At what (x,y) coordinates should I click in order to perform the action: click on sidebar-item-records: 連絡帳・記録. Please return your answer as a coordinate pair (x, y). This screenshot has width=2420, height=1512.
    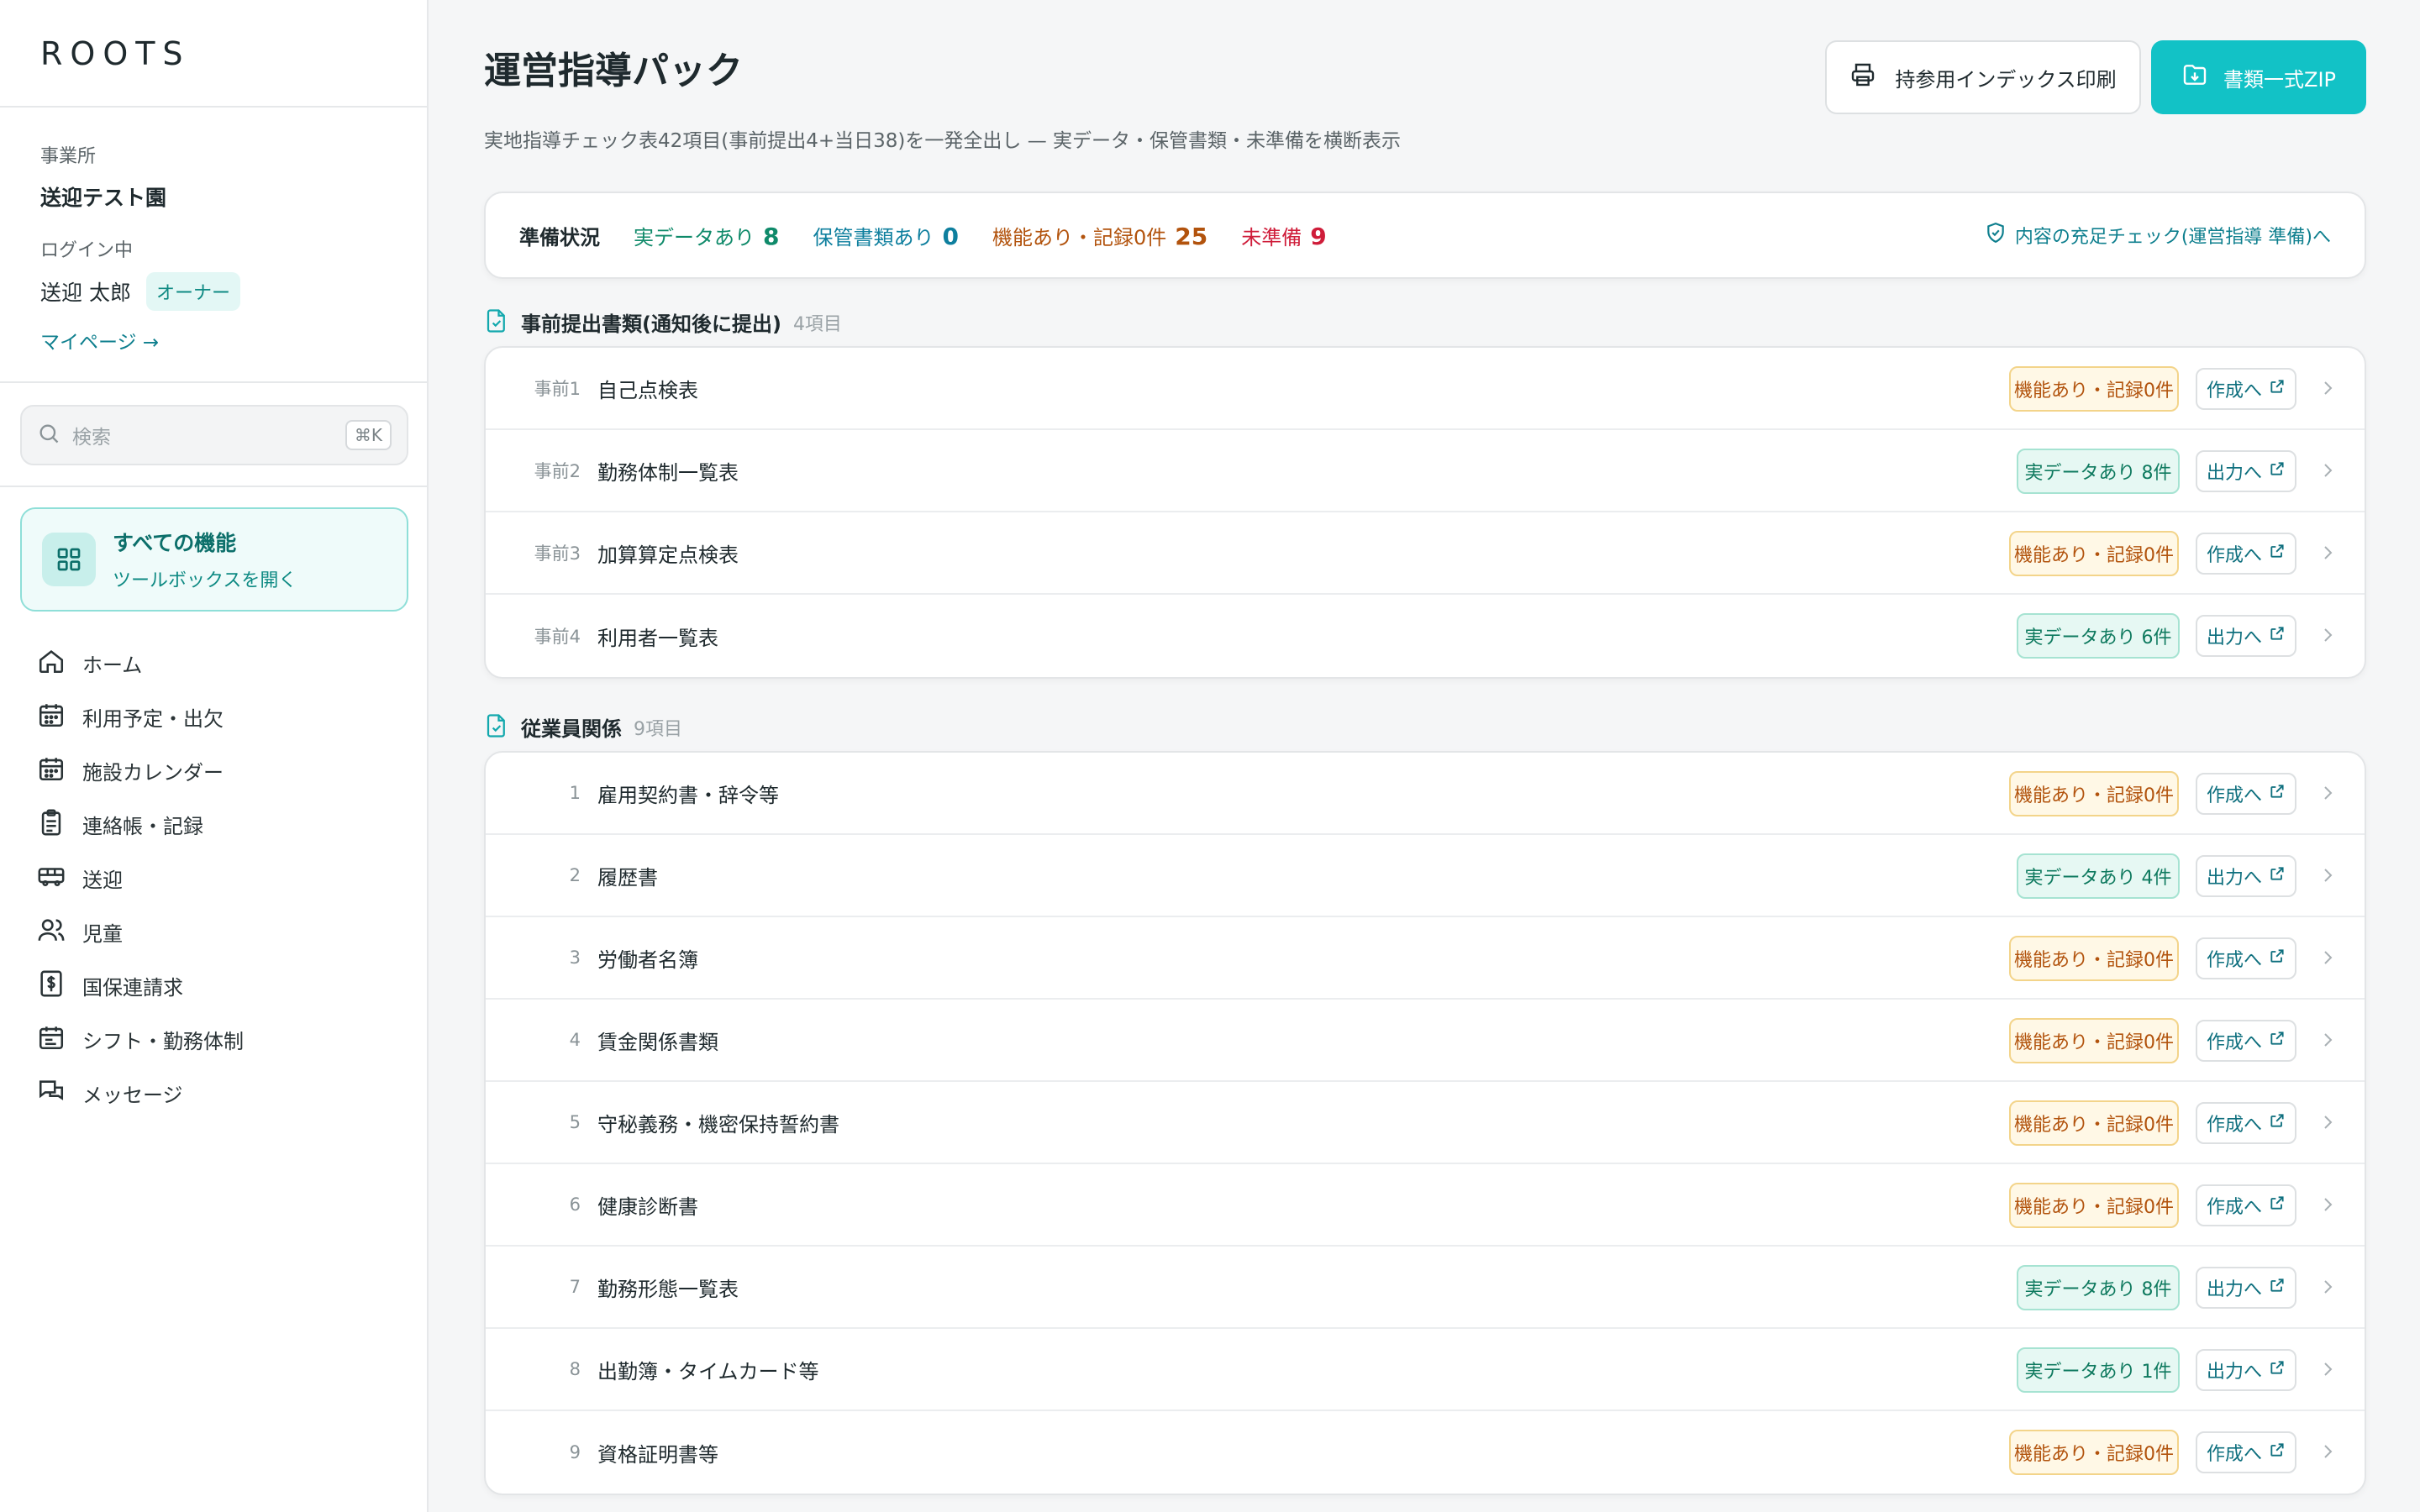
    Looking at the image, I should click on (140, 824).